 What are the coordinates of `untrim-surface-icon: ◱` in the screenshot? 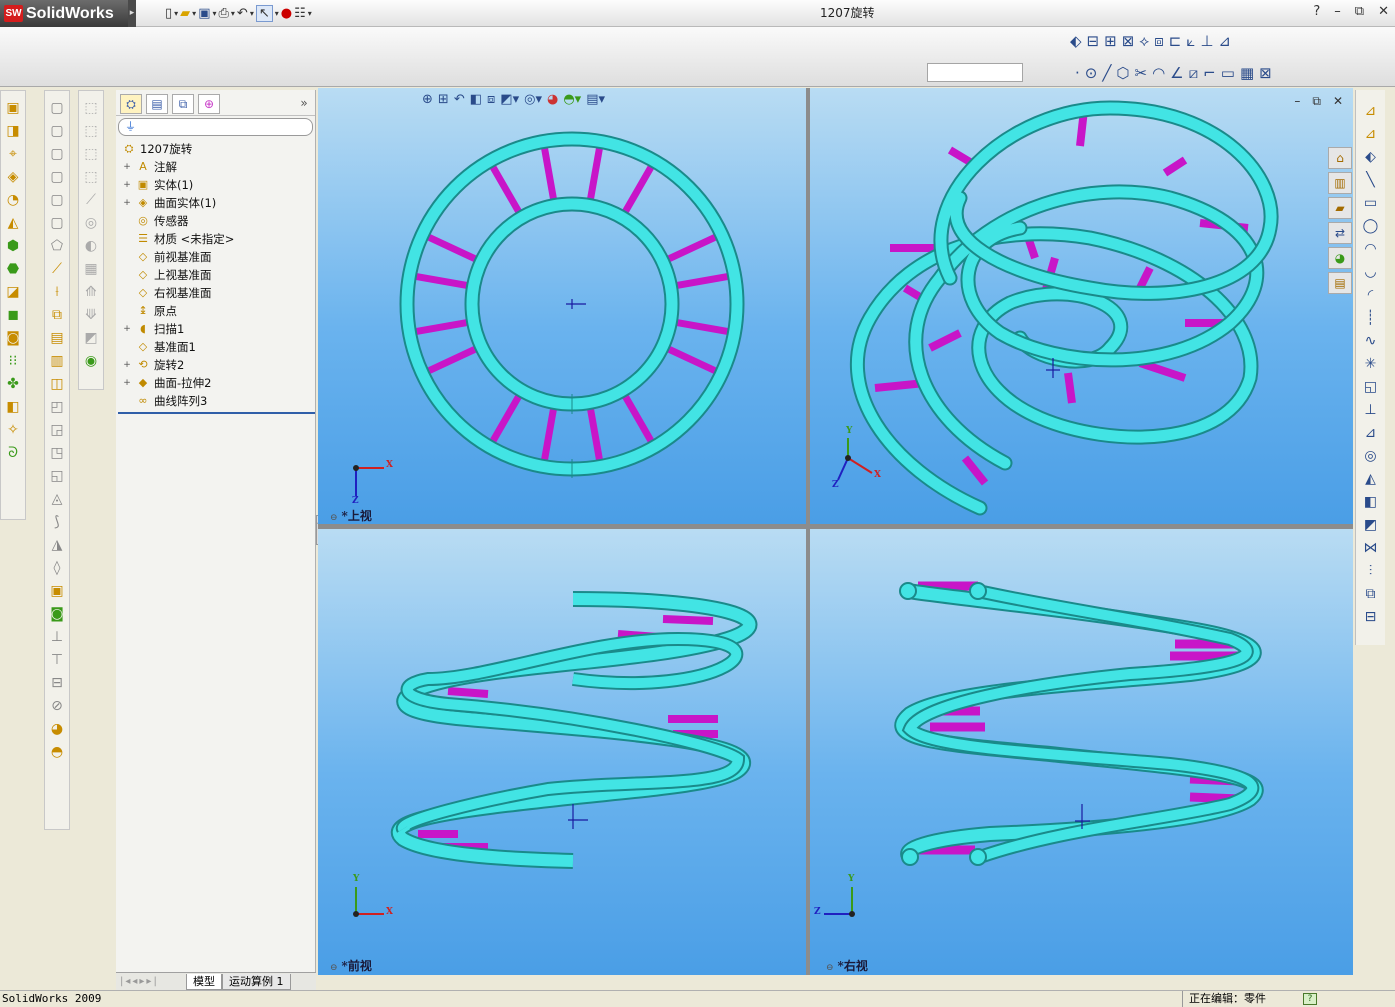 It's located at (56, 476).